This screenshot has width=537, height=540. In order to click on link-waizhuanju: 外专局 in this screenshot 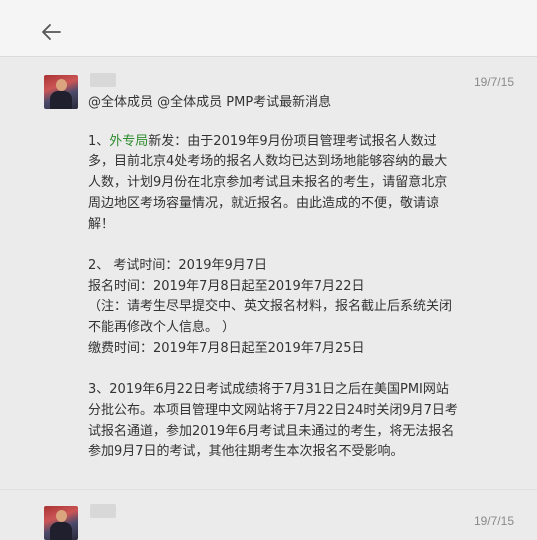, I will do `click(128, 141)`.